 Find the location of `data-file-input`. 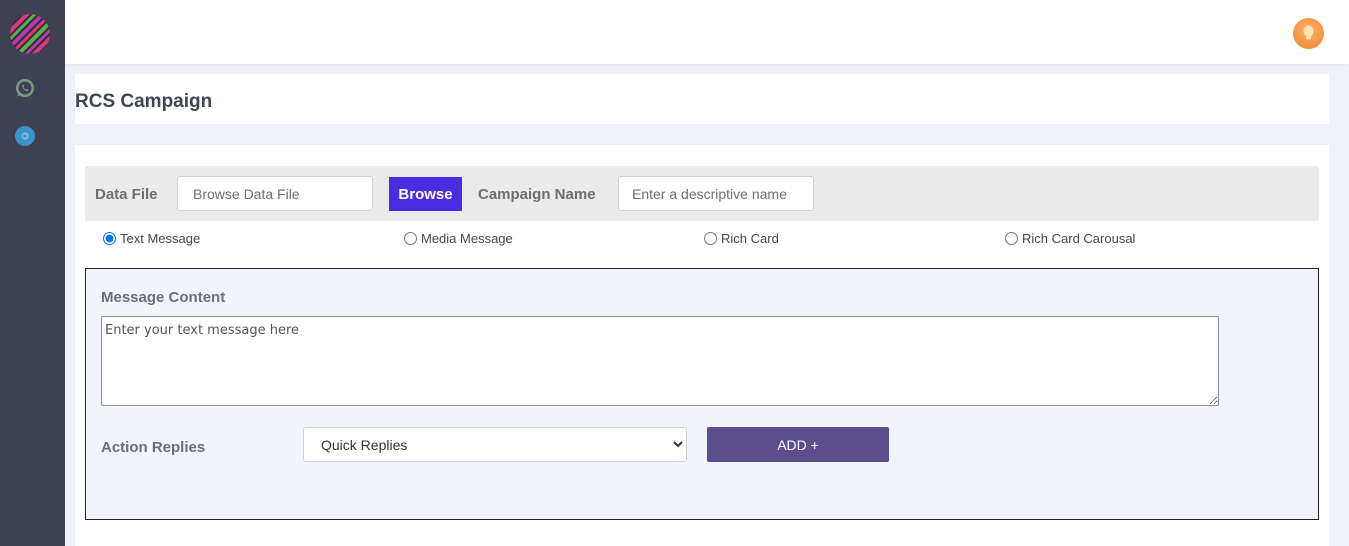

data-file-input is located at coordinates (275, 193).